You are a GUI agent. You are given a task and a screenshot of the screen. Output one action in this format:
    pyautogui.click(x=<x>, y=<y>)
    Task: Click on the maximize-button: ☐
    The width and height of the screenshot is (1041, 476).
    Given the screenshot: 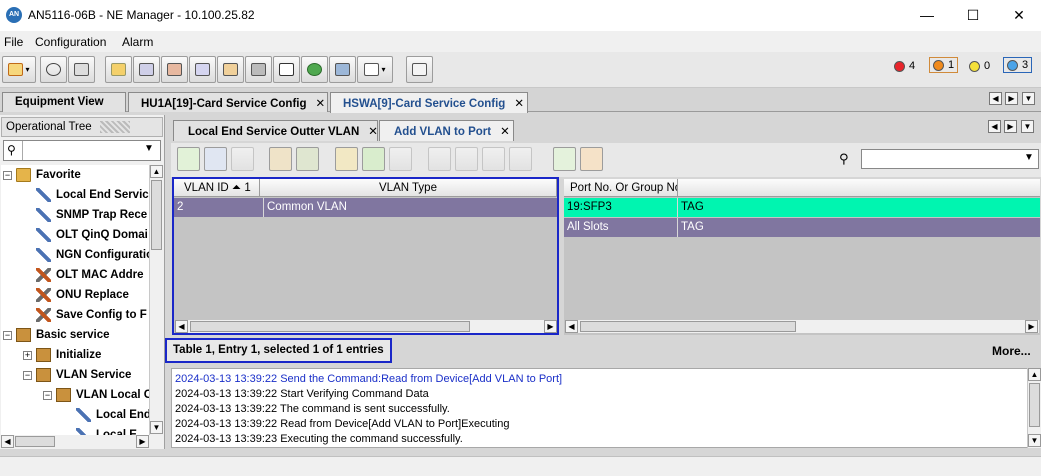 What is the action you would take?
    pyautogui.click(x=973, y=15)
    